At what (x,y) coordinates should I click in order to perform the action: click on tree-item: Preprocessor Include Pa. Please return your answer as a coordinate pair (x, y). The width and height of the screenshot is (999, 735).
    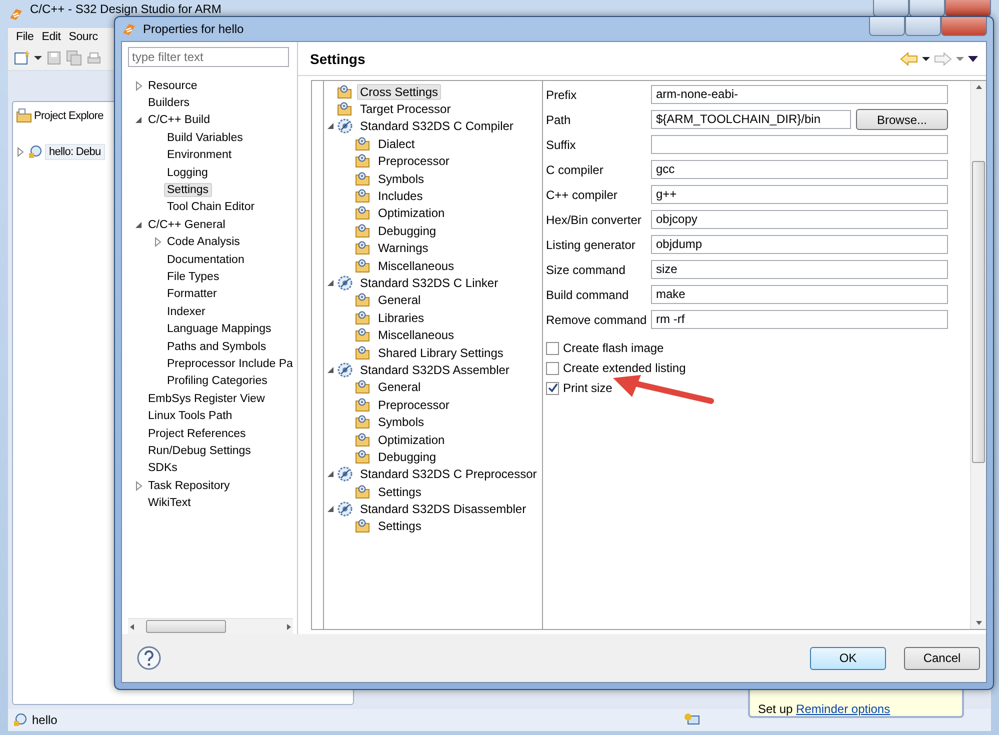
    Looking at the image, I should click on (230, 363).